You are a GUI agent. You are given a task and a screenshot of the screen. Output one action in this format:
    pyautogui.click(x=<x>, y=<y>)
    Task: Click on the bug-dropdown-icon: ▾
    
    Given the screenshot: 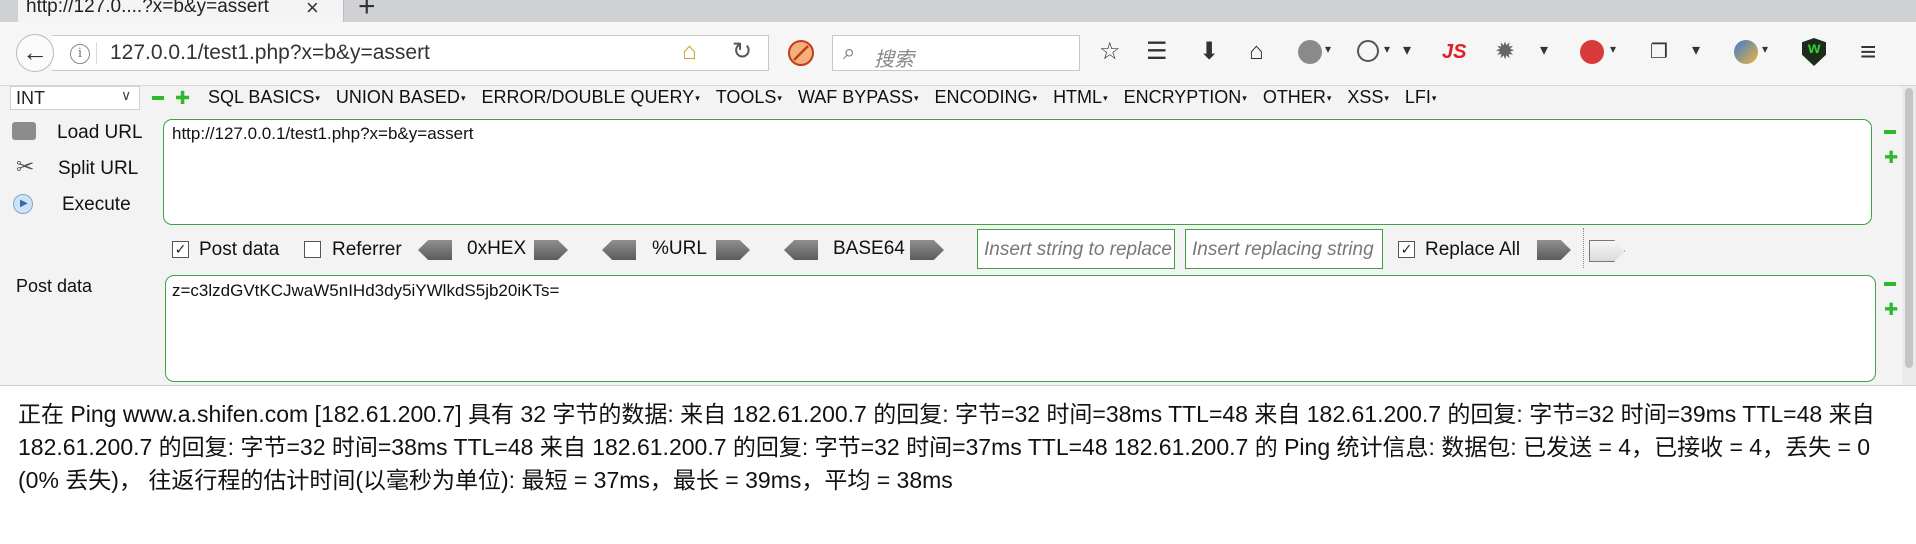 What is the action you would take?
    pyautogui.click(x=1544, y=50)
    